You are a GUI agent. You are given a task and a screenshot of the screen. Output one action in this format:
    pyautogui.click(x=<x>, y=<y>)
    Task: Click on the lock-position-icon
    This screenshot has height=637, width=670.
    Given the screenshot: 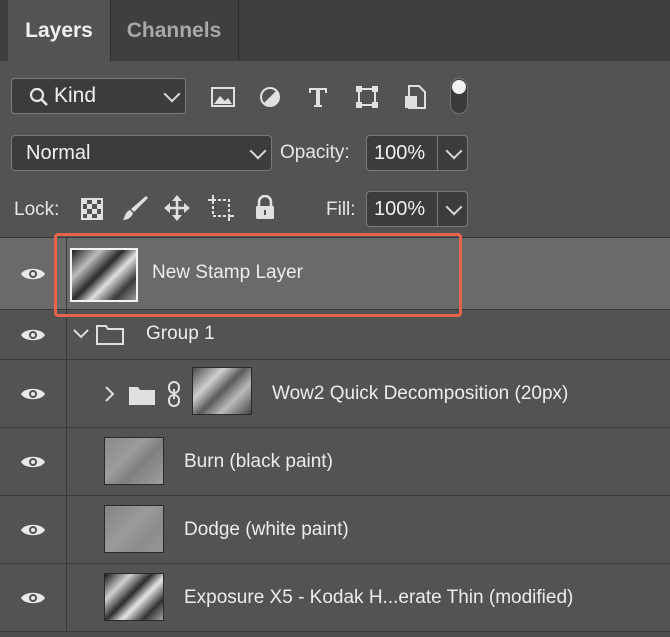 What is the action you would take?
    pyautogui.click(x=177, y=208)
    